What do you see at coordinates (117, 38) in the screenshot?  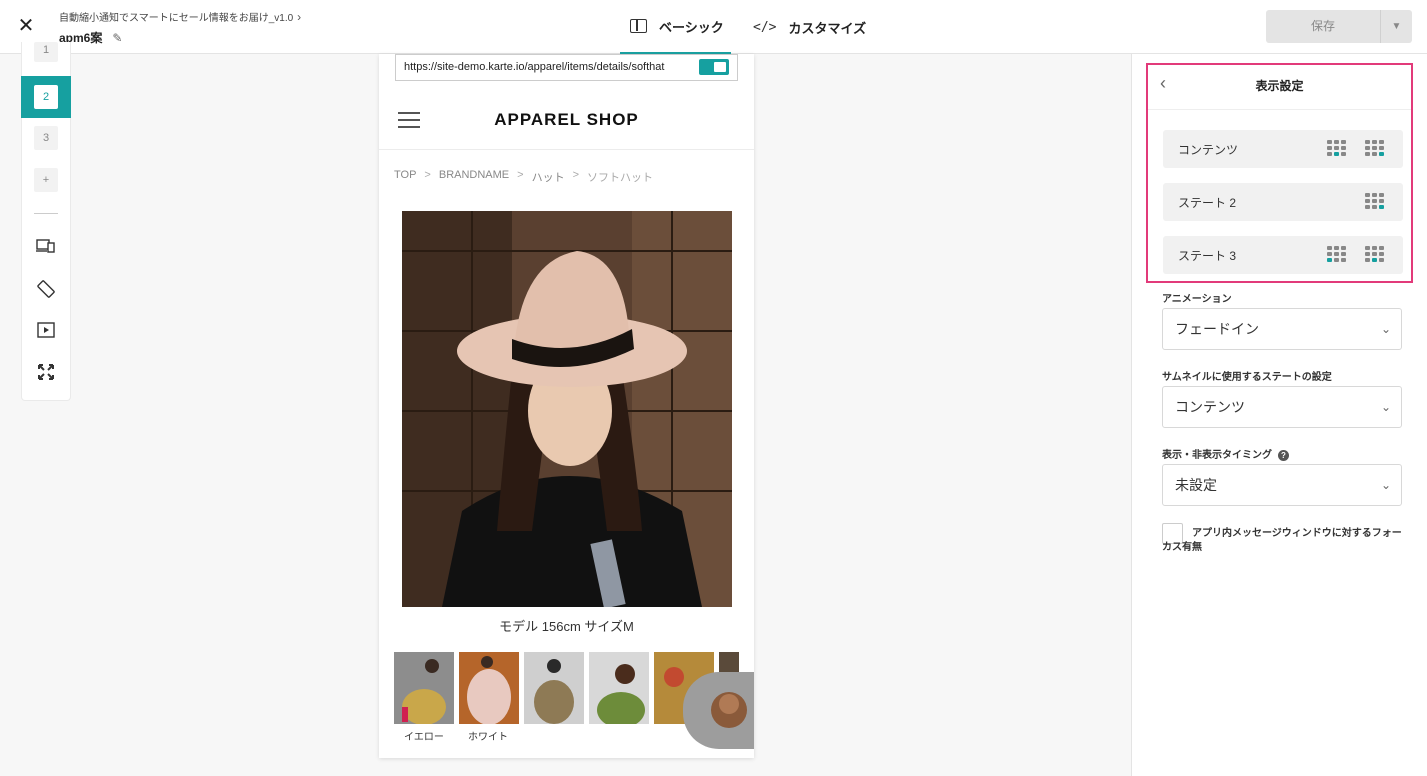 I see `edit-pencil-icon: ✎` at bounding box center [117, 38].